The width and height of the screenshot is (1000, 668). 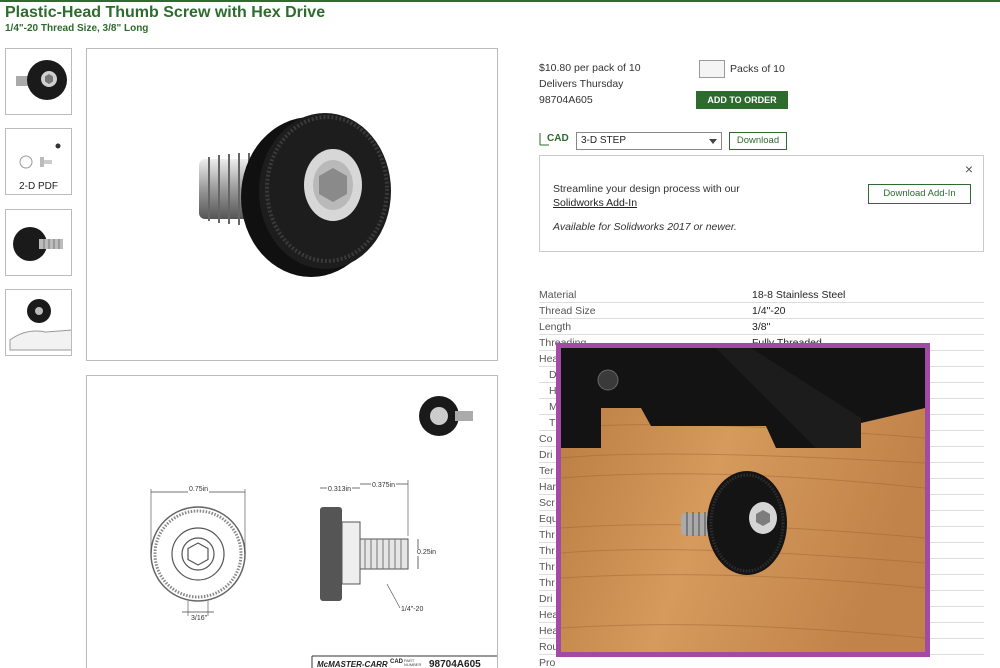 What do you see at coordinates (555, 327) in the screenshot?
I see `spec-key: Length` at bounding box center [555, 327].